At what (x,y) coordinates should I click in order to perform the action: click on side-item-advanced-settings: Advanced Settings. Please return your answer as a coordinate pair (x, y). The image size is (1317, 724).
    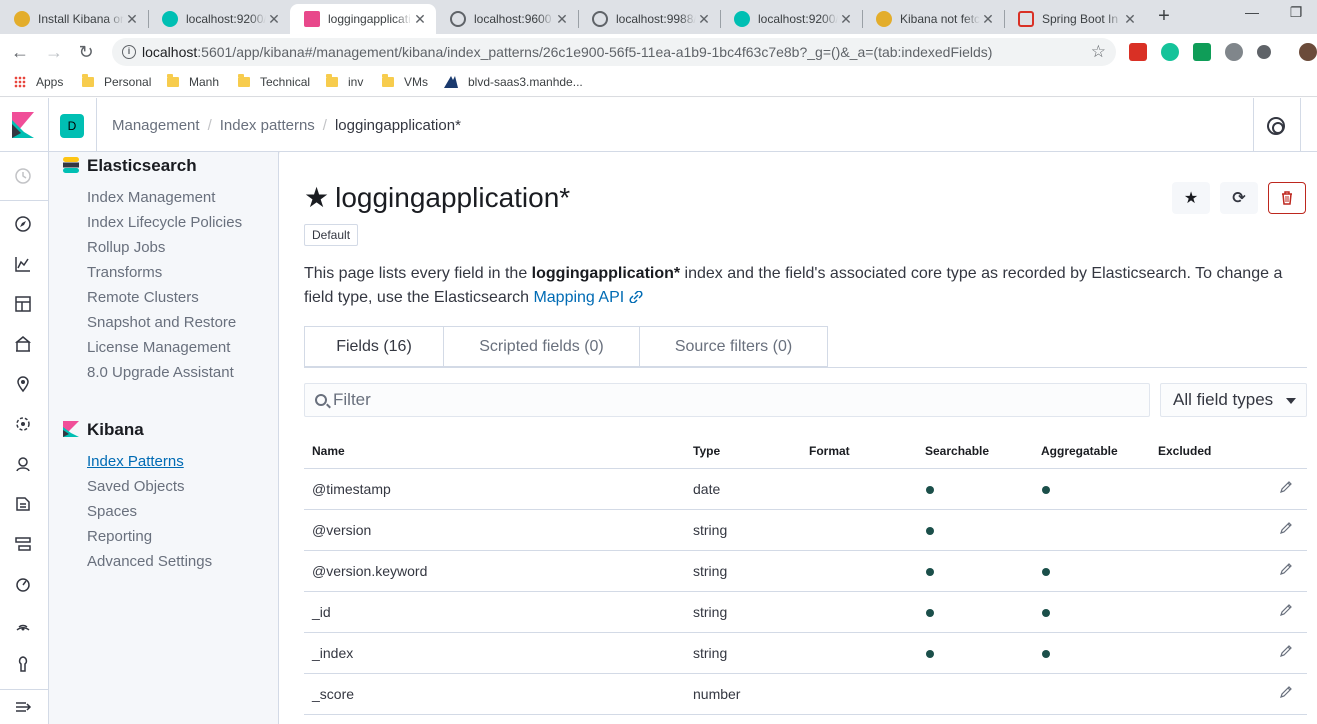
    Looking at the image, I should click on (149, 561).